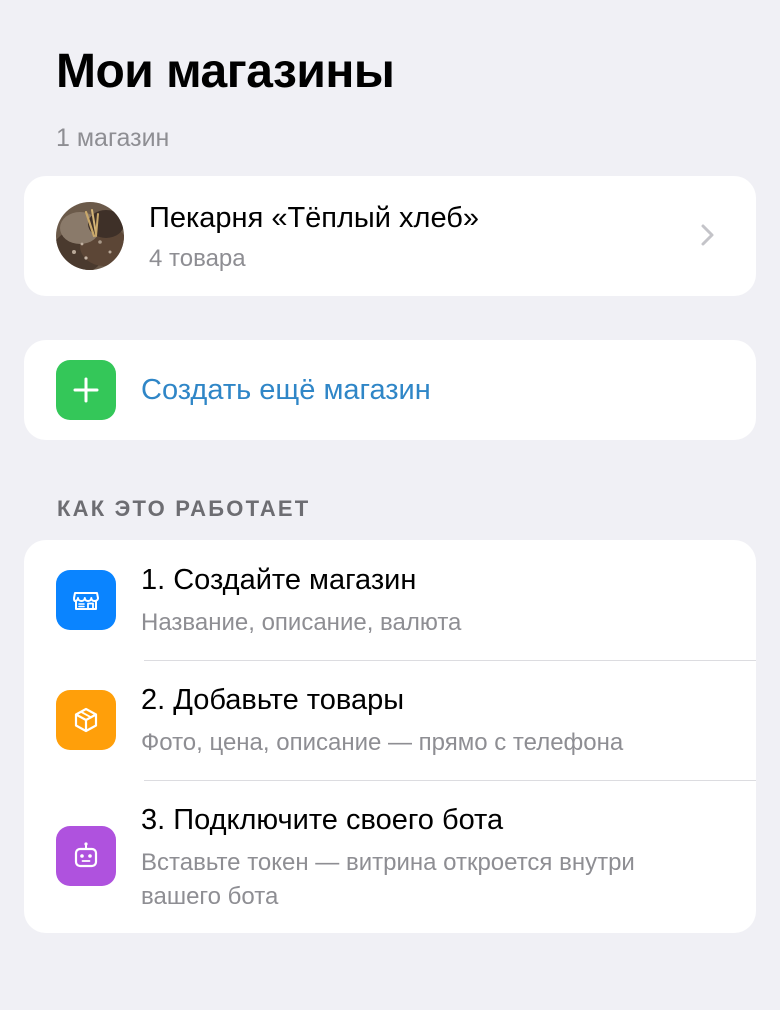  Describe the element at coordinates (86, 720) in the screenshot. I see `box-icon` at that location.